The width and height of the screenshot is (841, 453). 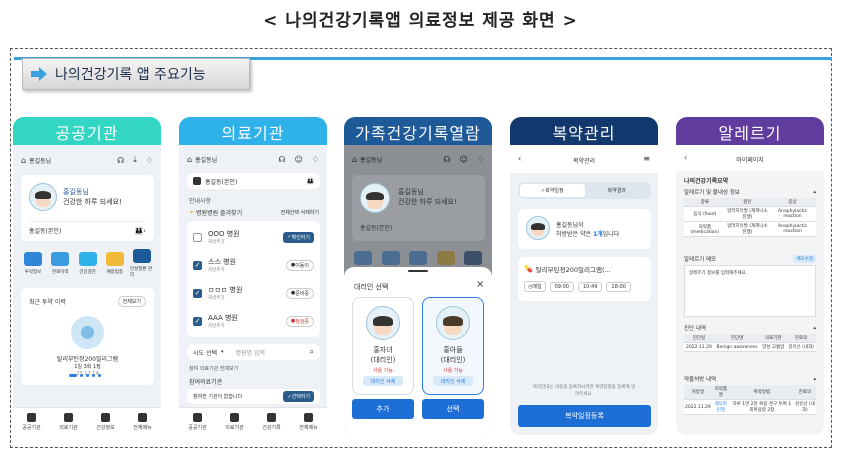 What do you see at coordinates (584, 131) in the screenshot?
I see `tab-medication: 복약관리` at bounding box center [584, 131].